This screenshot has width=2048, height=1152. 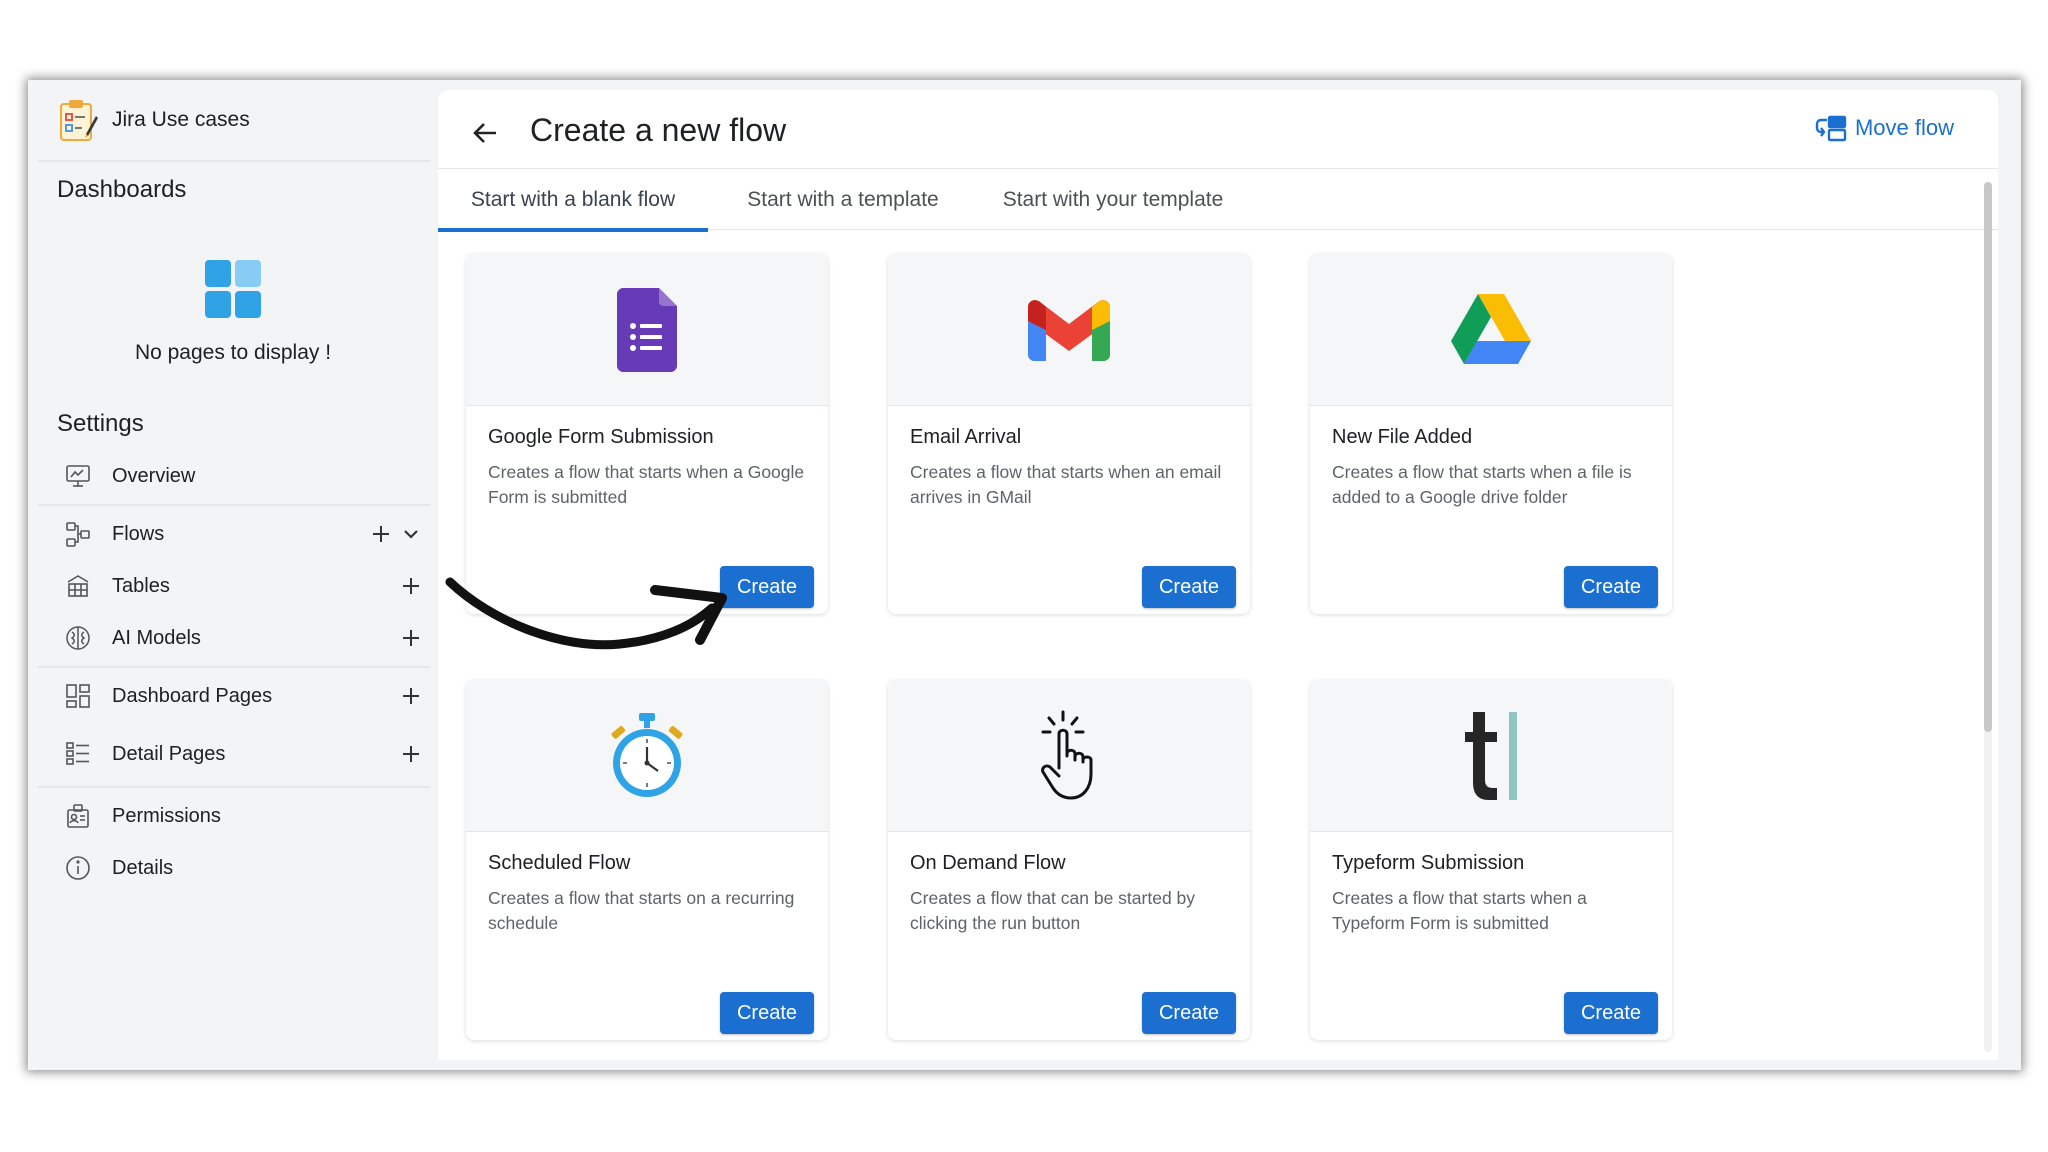 I want to click on card-title: Email Arrival, so click(x=966, y=437).